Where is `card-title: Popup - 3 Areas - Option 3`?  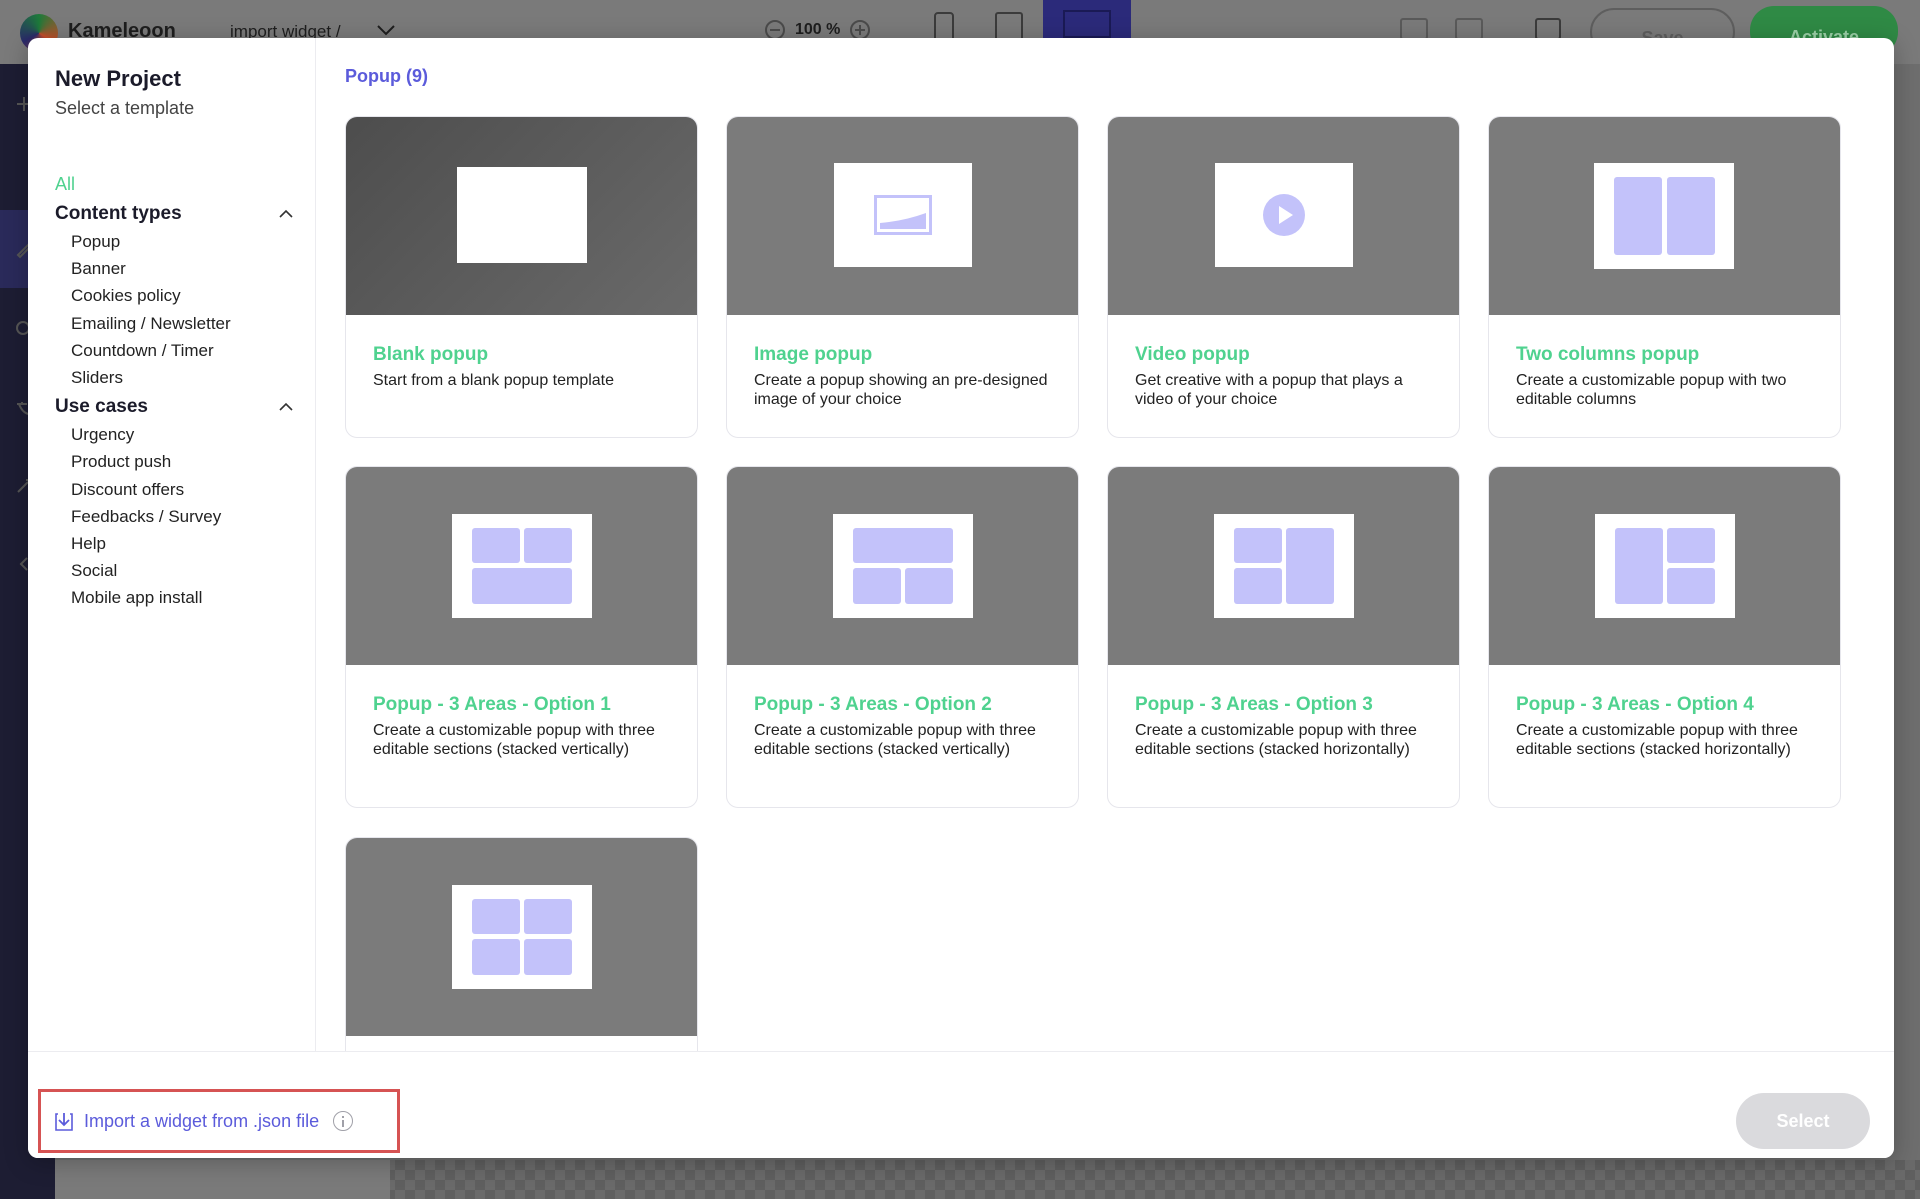
card-title: Popup - 3 Areas - Option 3 is located at coordinates (1254, 704).